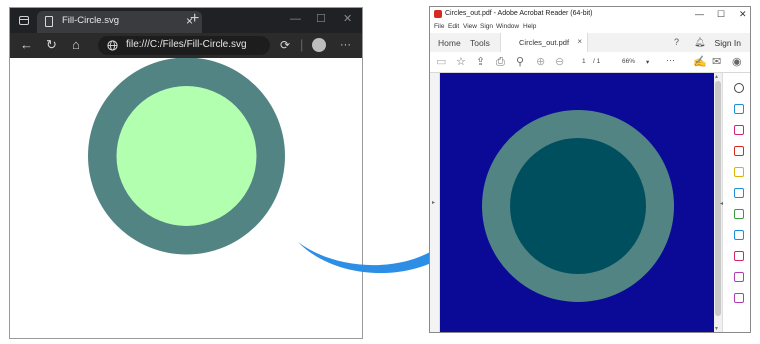 This screenshot has width=760, height=344. What do you see at coordinates (647, 62) in the screenshot?
I see `zoom-dropdown-icon: ▾` at bounding box center [647, 62].